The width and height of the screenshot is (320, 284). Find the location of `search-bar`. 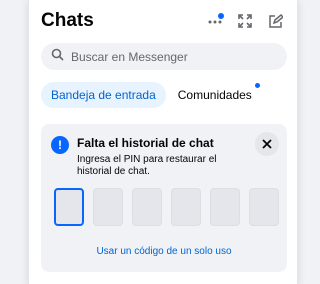

search-bar is located at coordinates (164, 56).